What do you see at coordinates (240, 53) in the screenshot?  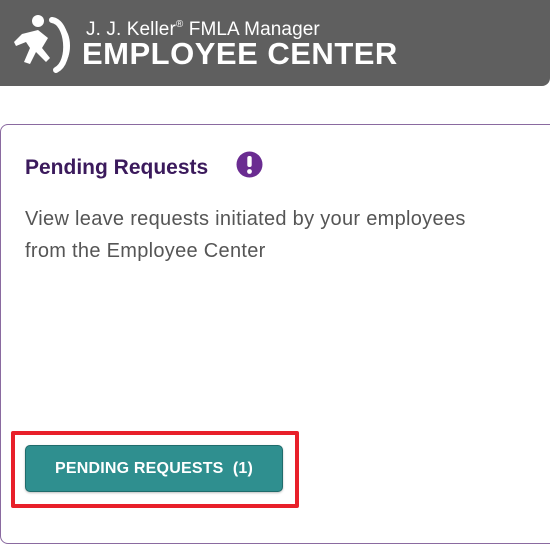 I see `page-title: EMPLOYEE CENTER` at bounding box center [240, 53].